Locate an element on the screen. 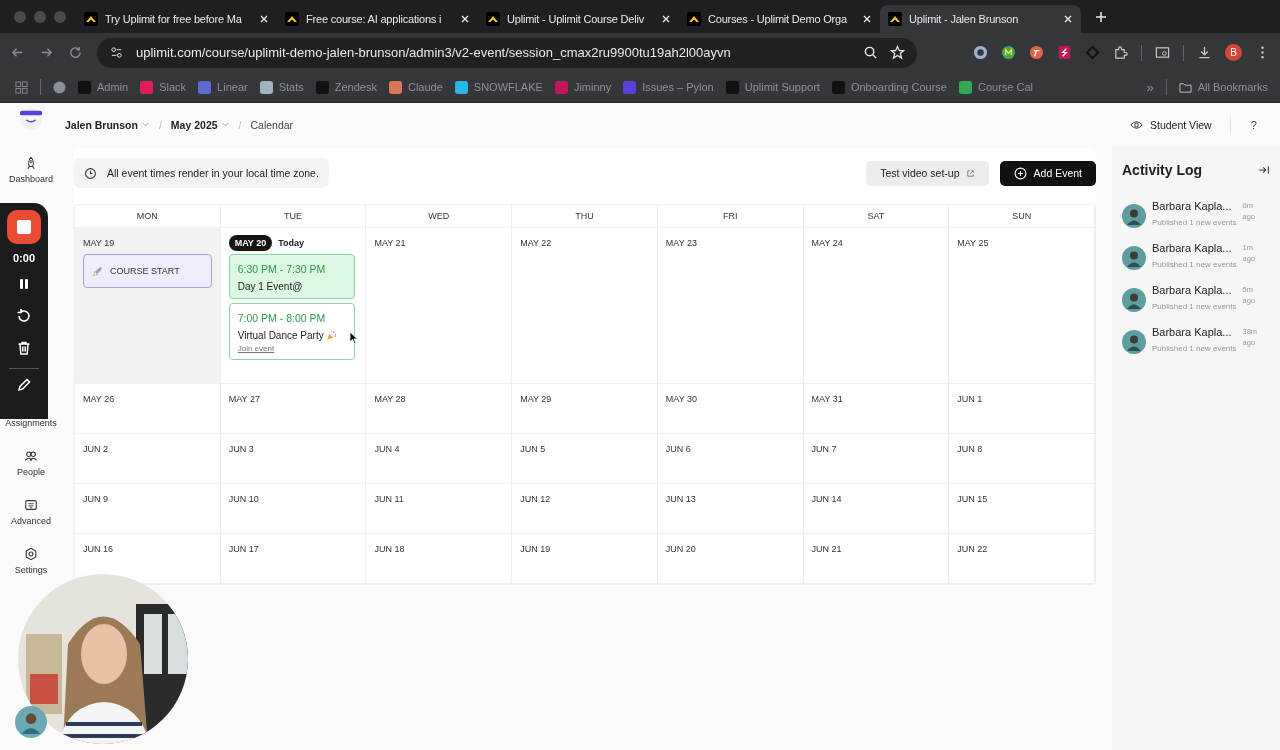 Image resolution: width=1280 pixels, height=750 pixels. browser-tab: Free course: AI applications i is located at coordinates (377, 19).